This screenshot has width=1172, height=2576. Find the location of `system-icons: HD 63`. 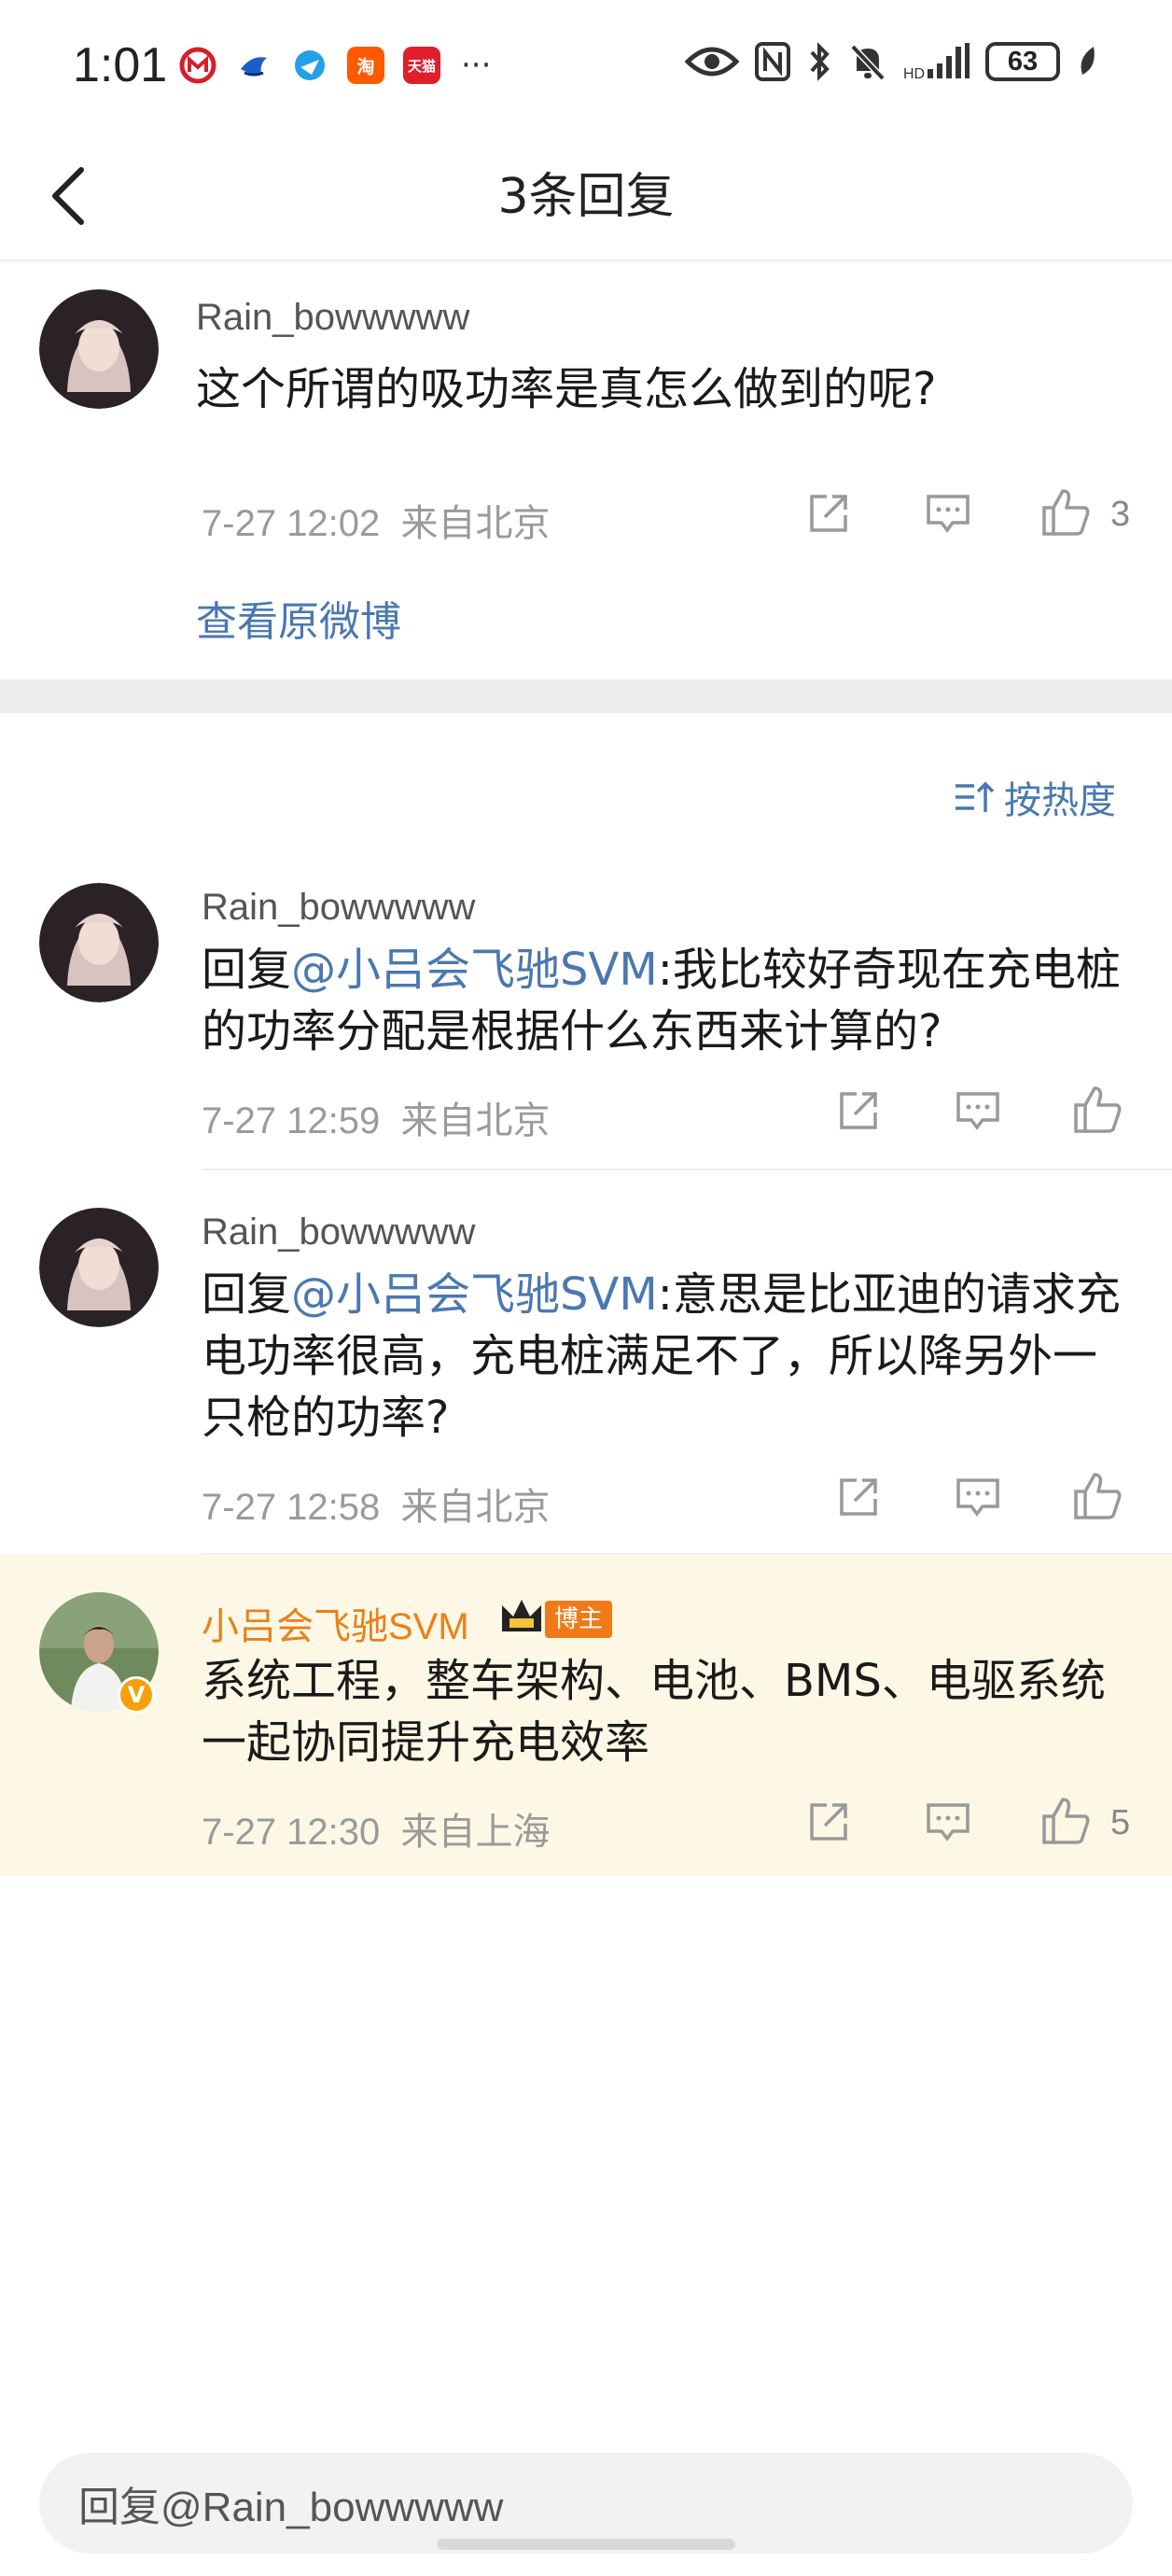

system-icons: HD 63 is located at coordinates (892, 61).